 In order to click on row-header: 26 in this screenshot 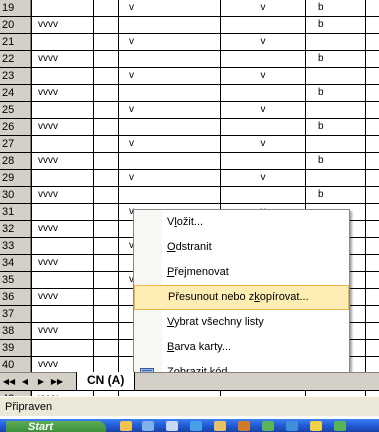, I will do `click(15, 127)`.